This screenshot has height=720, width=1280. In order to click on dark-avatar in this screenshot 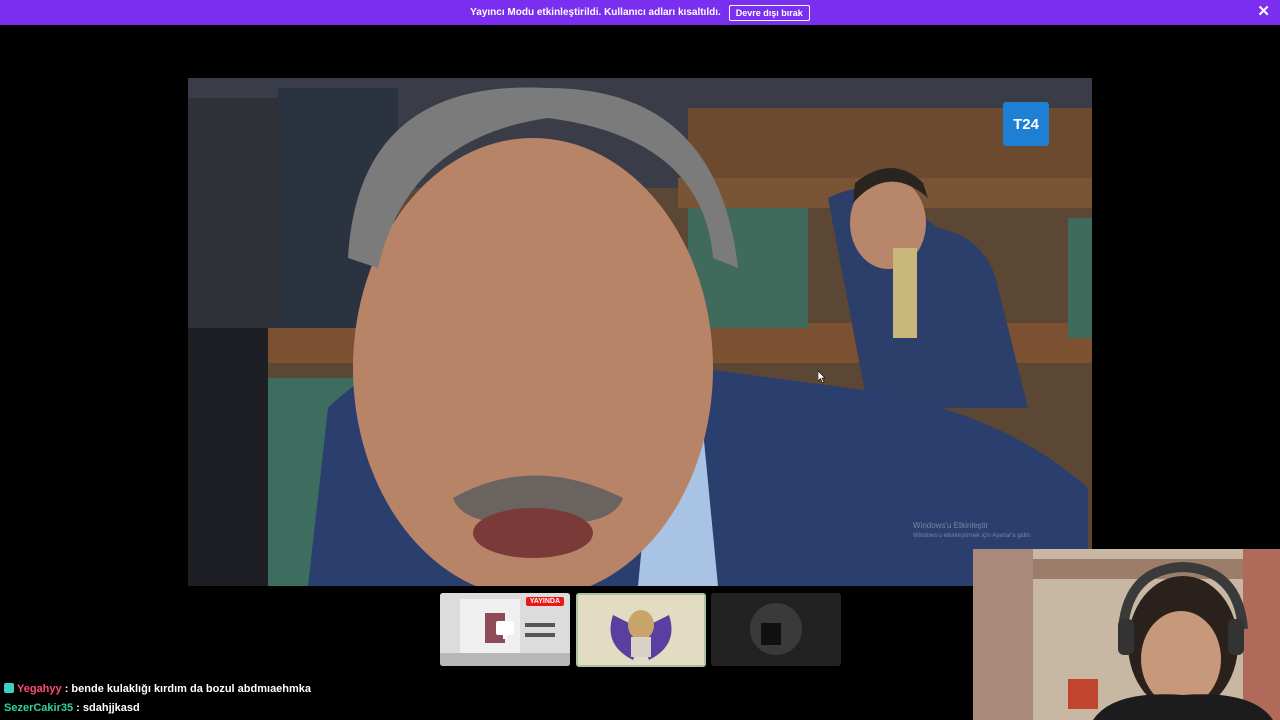, I will do `click(776, 629)`.